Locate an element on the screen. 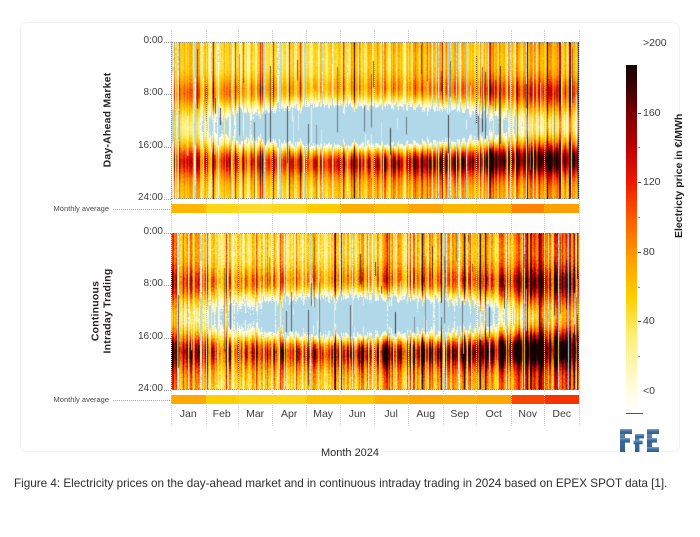 This screenshot has height=537, width=700. colorbar-tick-label: 120 is located at coordinates (652, 182).